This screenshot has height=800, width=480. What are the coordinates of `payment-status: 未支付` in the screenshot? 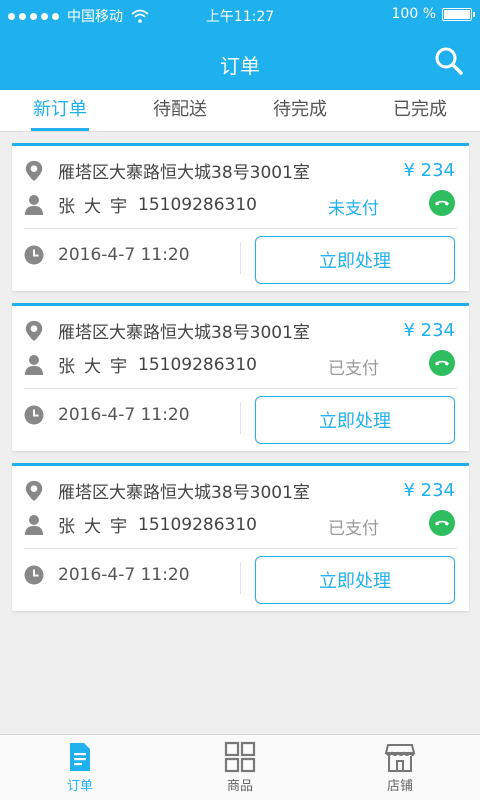 It's located at (353, 209).